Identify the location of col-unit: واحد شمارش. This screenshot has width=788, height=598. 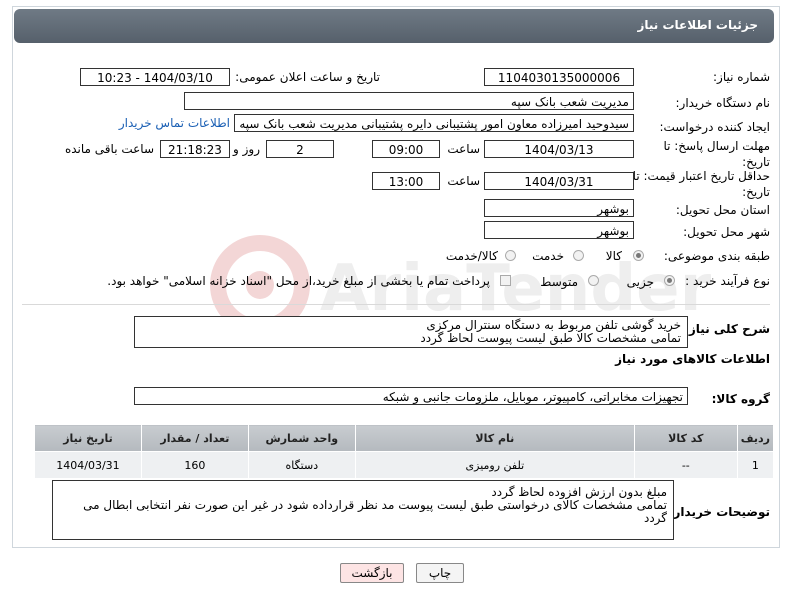
(301, 438).